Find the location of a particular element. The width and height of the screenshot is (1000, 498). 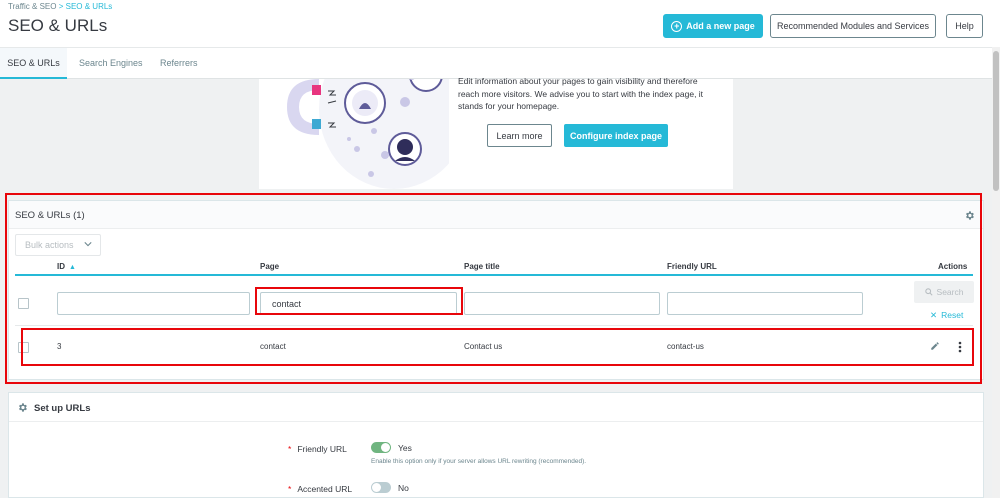

filter-page-input: contact is located at coordinates (358, 303).